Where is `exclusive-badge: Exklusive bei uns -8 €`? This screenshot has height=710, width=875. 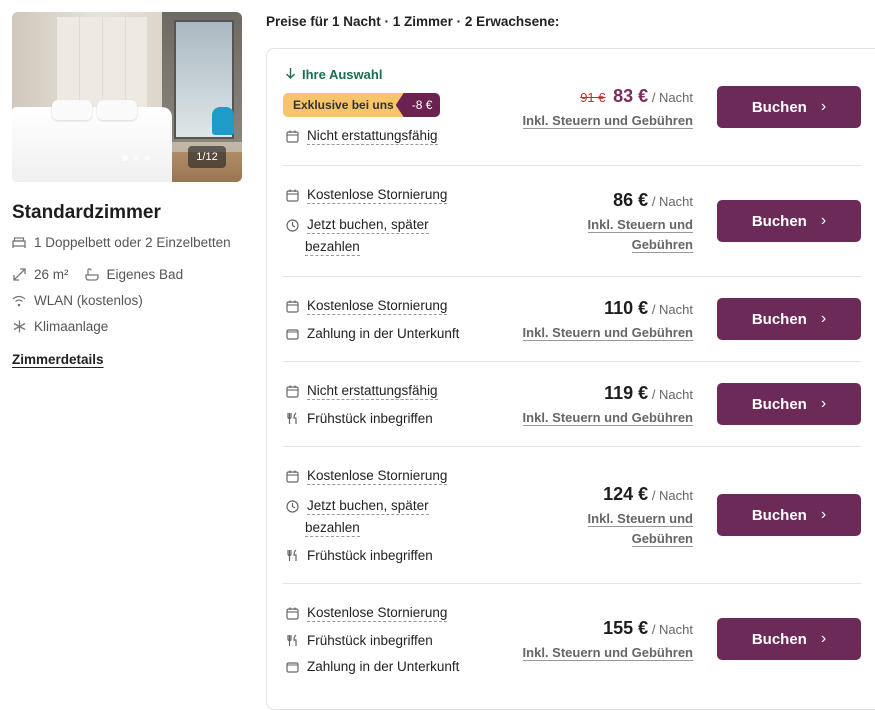 exclusive-badge: Exklusive bei uns -8 € is located at coordinates (362, 105).